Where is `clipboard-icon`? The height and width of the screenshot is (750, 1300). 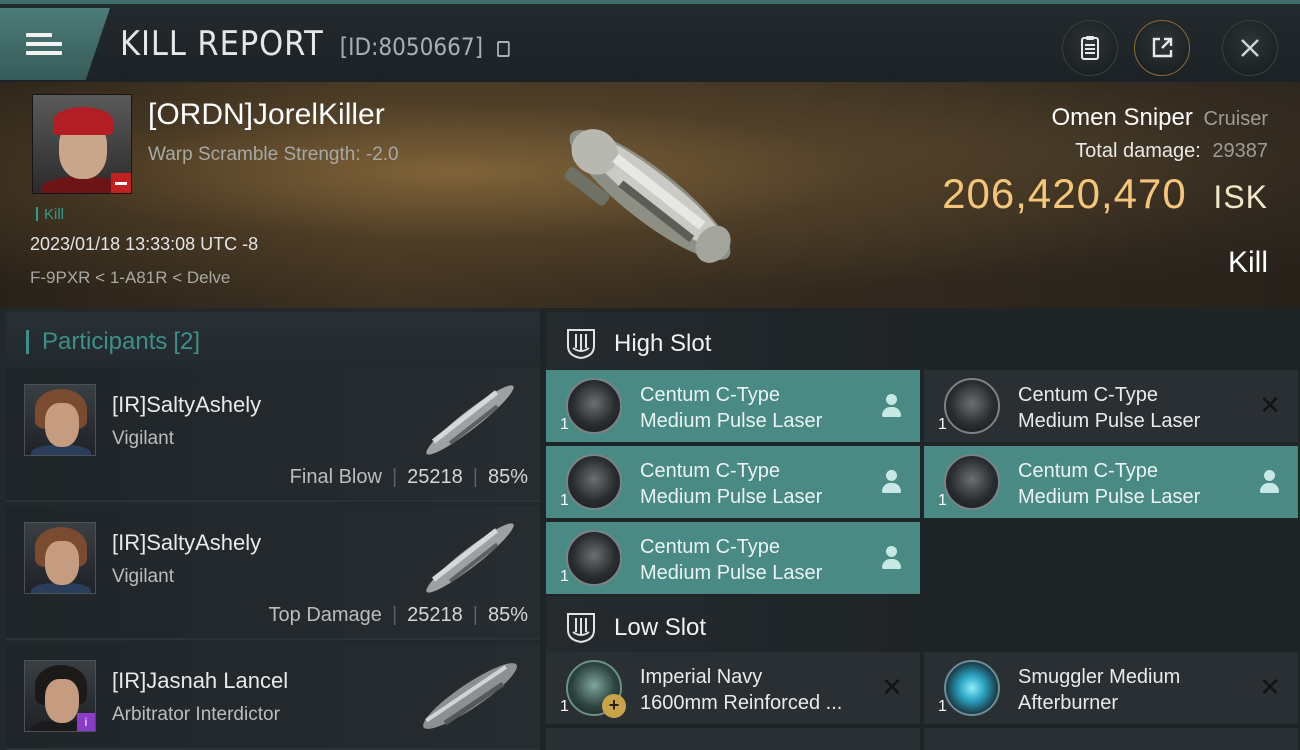 clipboard-icon is located at coordinates (1090, 48).